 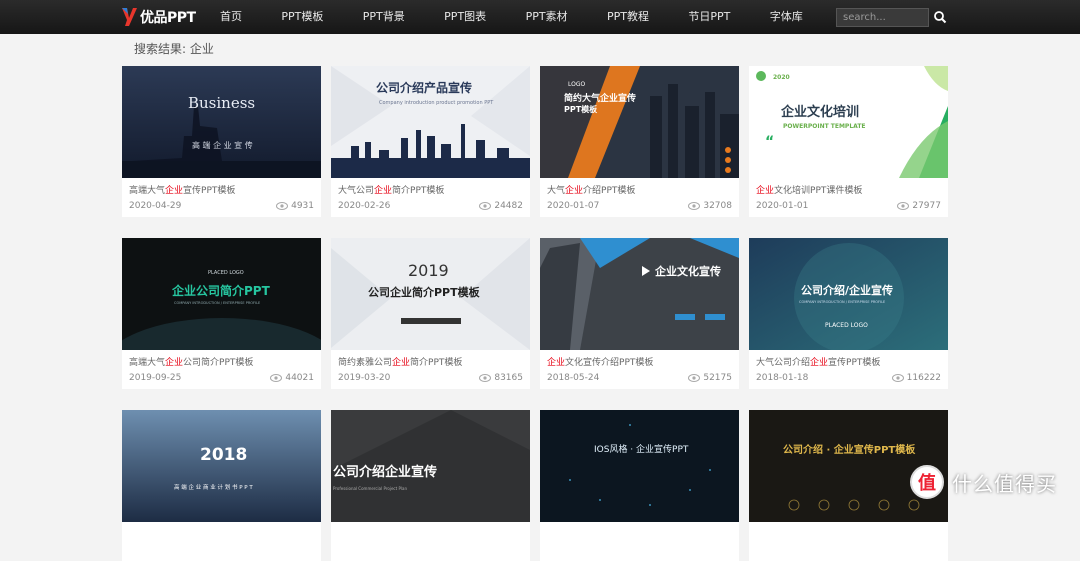 What do you see at coordinates (213, 487) in the screenshot?
I see `thumb-title: 高 端 企 业 商 业 计 划 书 P P T` at bounding box center [213, 487].